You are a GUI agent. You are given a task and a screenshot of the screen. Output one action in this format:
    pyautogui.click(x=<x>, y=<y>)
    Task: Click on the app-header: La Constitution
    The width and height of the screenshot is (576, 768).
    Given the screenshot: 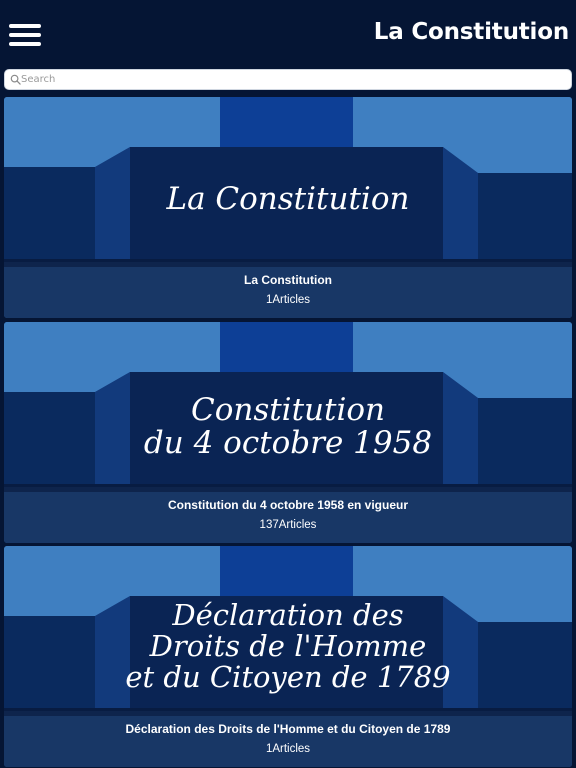 What is the action you would take?
    pyautogui.click(x=288, y=34)
    